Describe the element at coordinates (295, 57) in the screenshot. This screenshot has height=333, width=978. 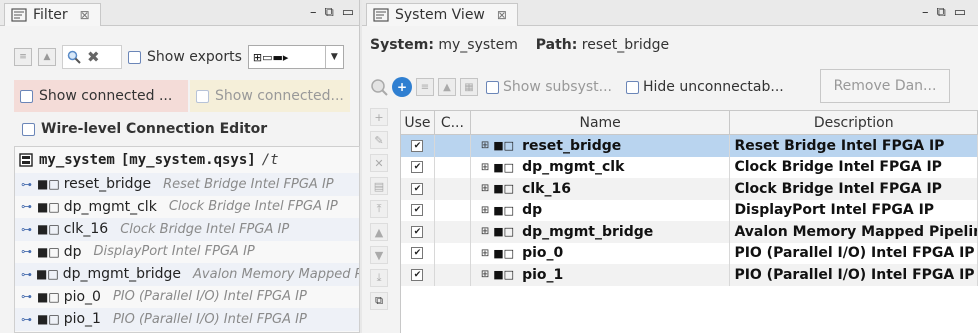
I see `filter-type-select: ⊞▭▬▸ ▼` at that location.